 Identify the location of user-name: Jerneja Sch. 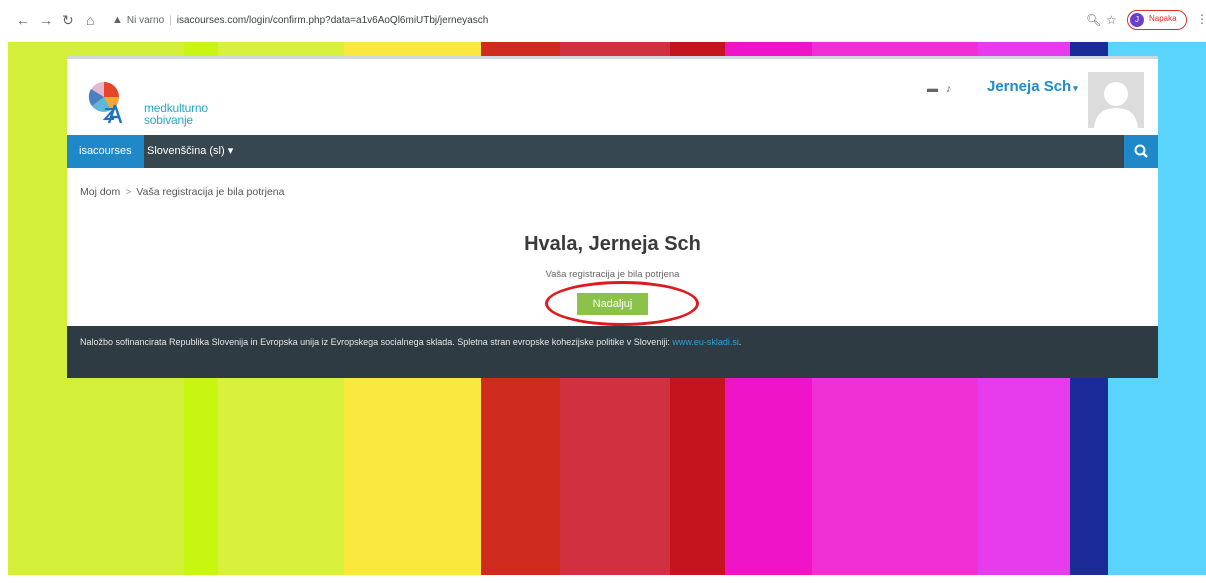
(1029, 86).